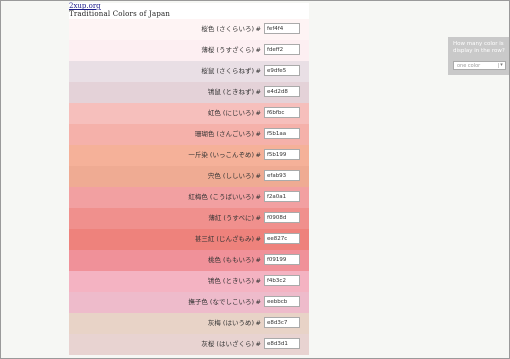 The image size is (510, 359). I want to click on color-row: 薄桜 (うすざくら) #, so click(189, 50).